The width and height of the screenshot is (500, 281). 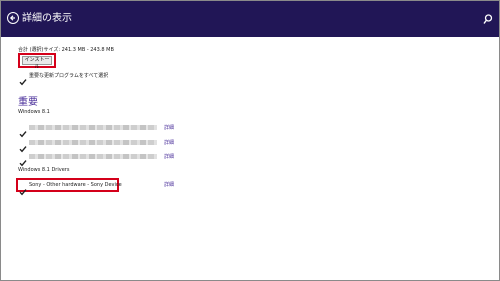 I want to click on page-title: 詳細の表示, so click(x=47, y=18).